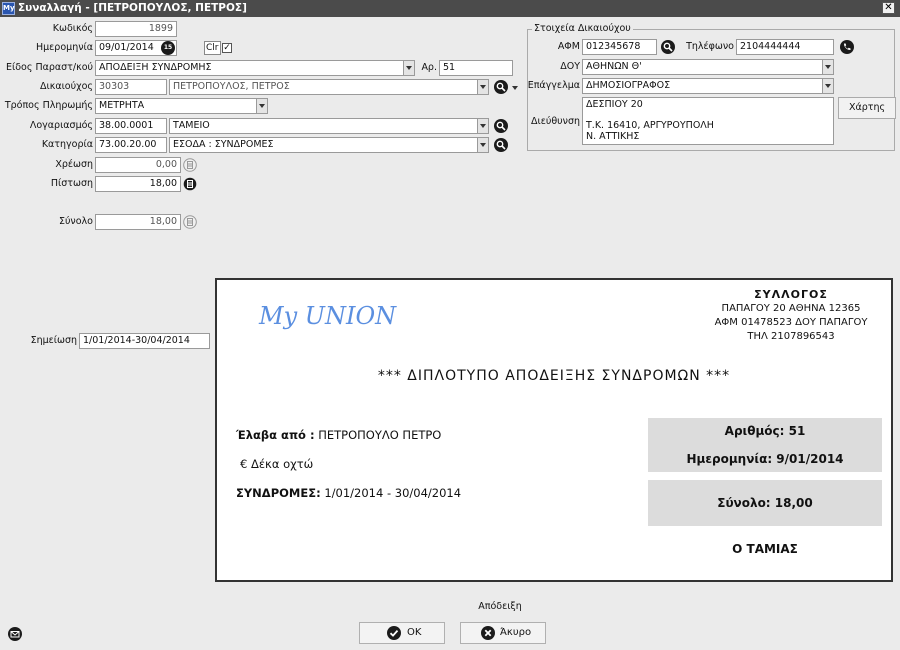  What do you see at coordinates (64, 47) in the screenshot?
I see `date-label: Ημερομηνία` at bounding box center [64, 47].